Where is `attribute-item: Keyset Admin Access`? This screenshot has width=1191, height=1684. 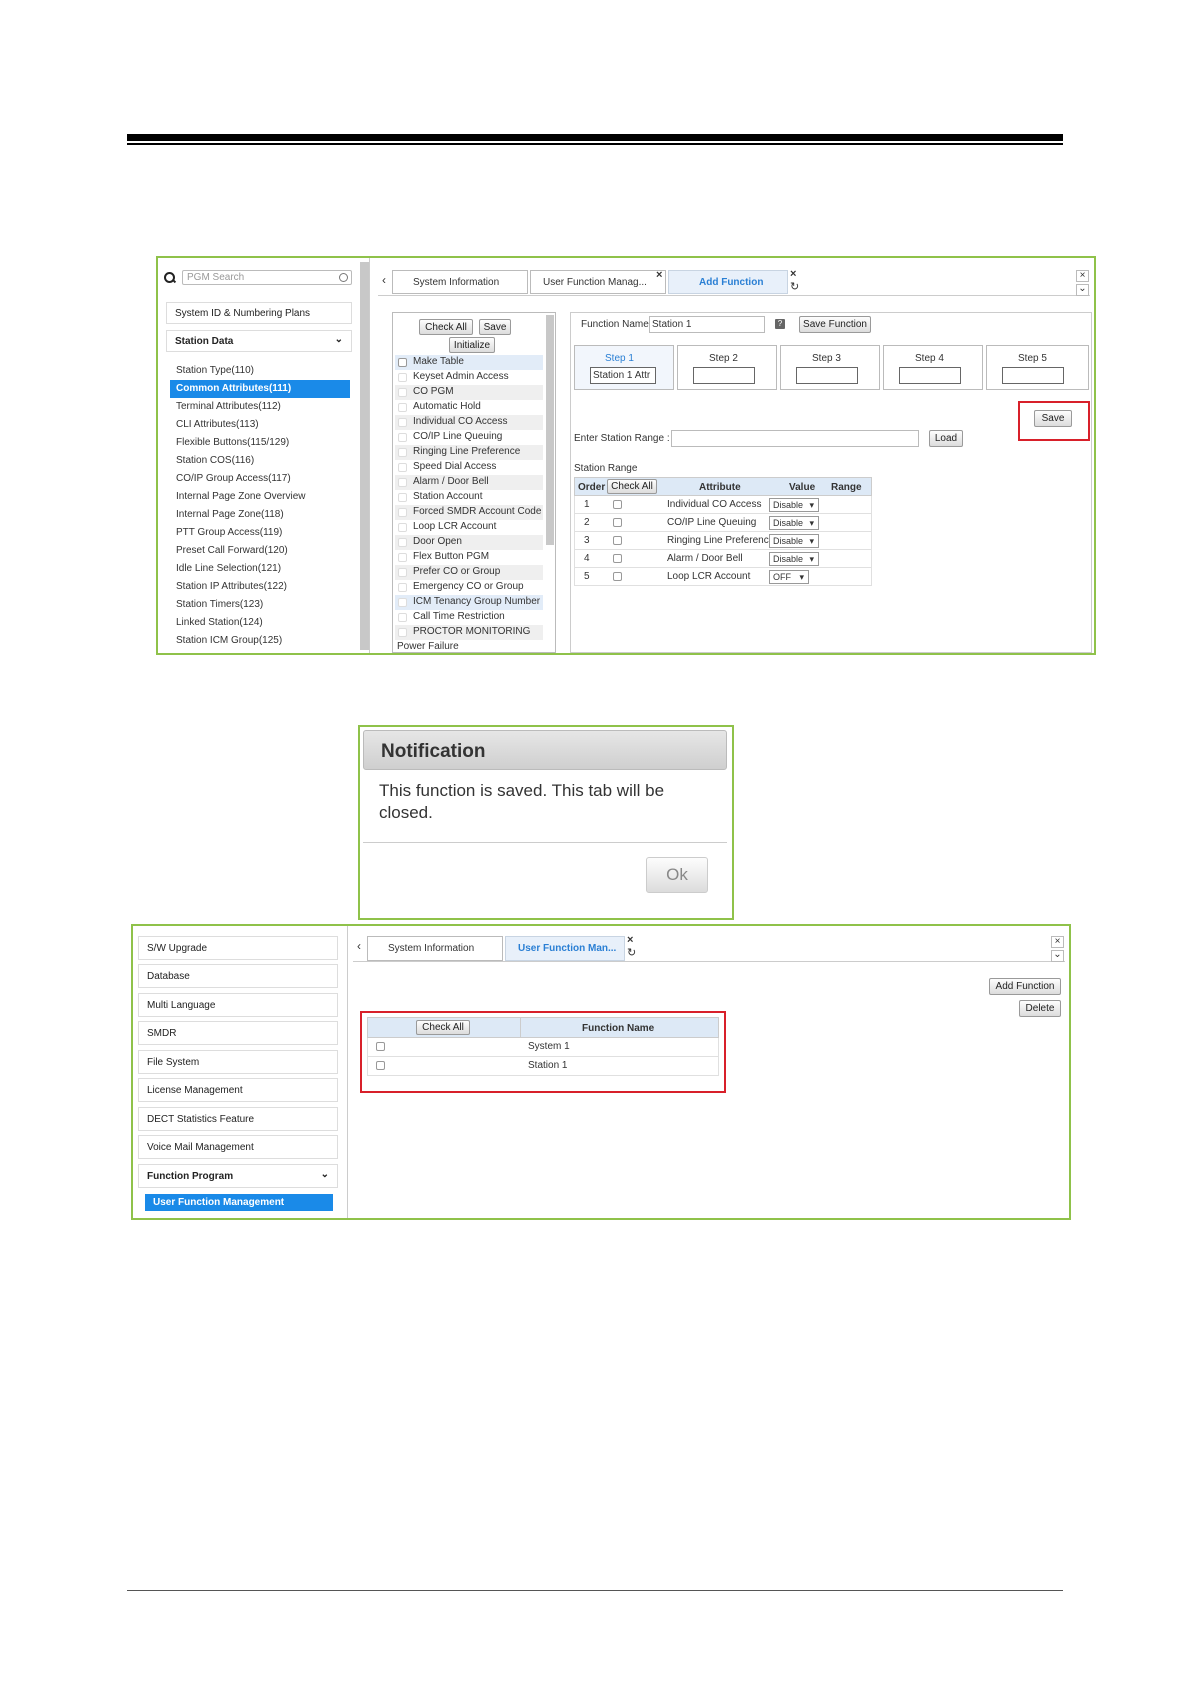
attribute-item: Keyset Admin Access is located at coordinates (469, 377).